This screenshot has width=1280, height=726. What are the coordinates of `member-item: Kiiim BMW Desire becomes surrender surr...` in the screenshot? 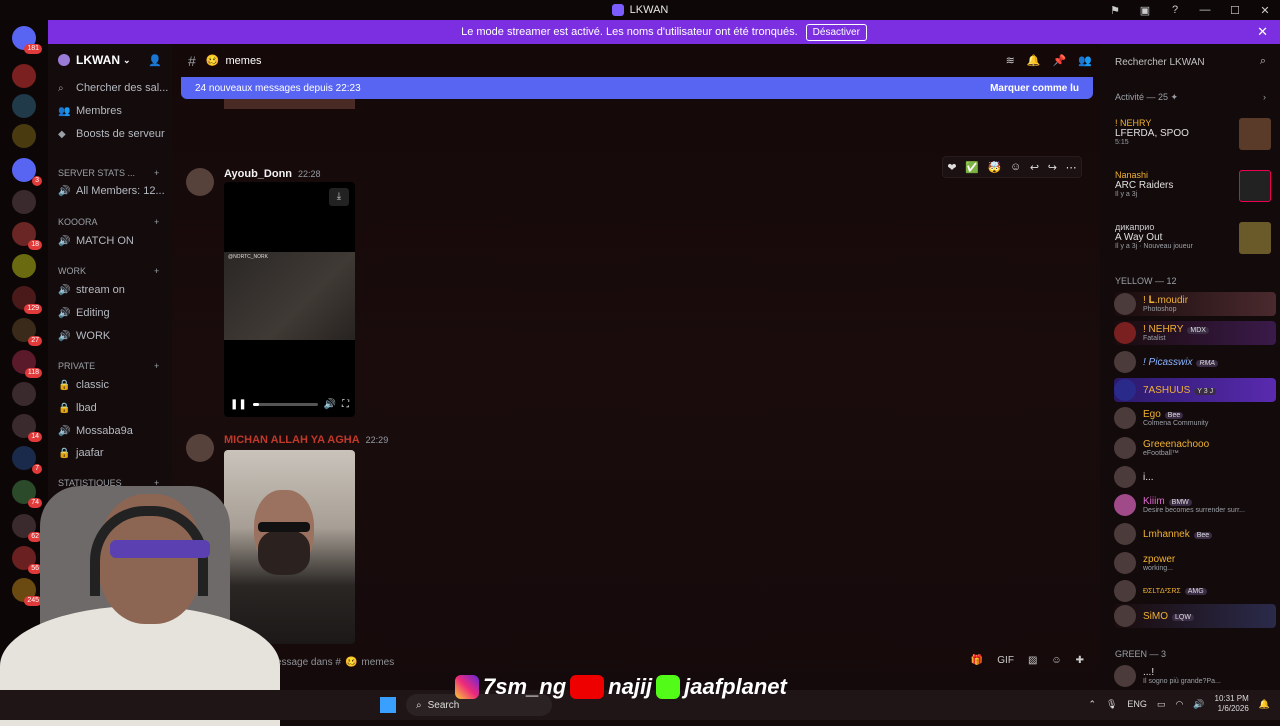 It's located at (1195, 505).